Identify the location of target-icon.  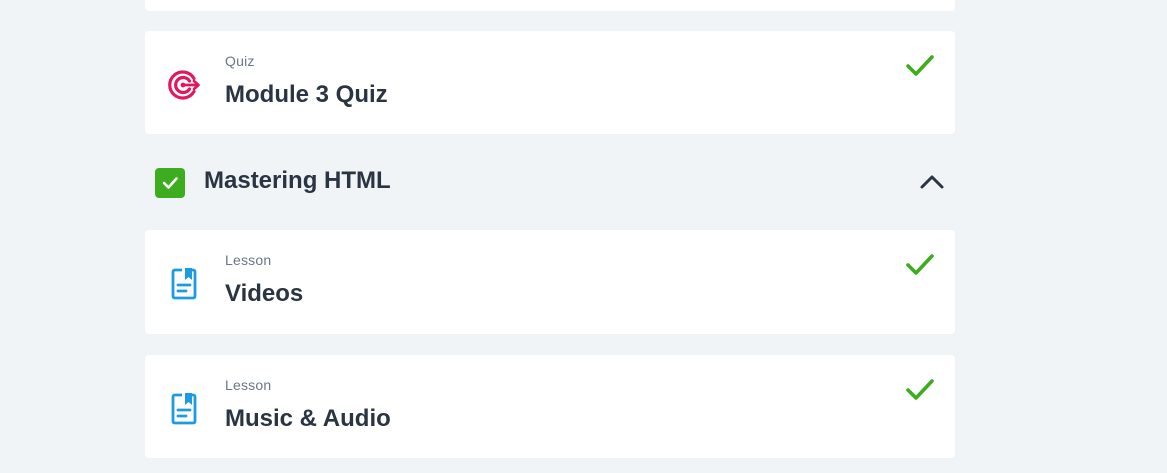
(185, 85).